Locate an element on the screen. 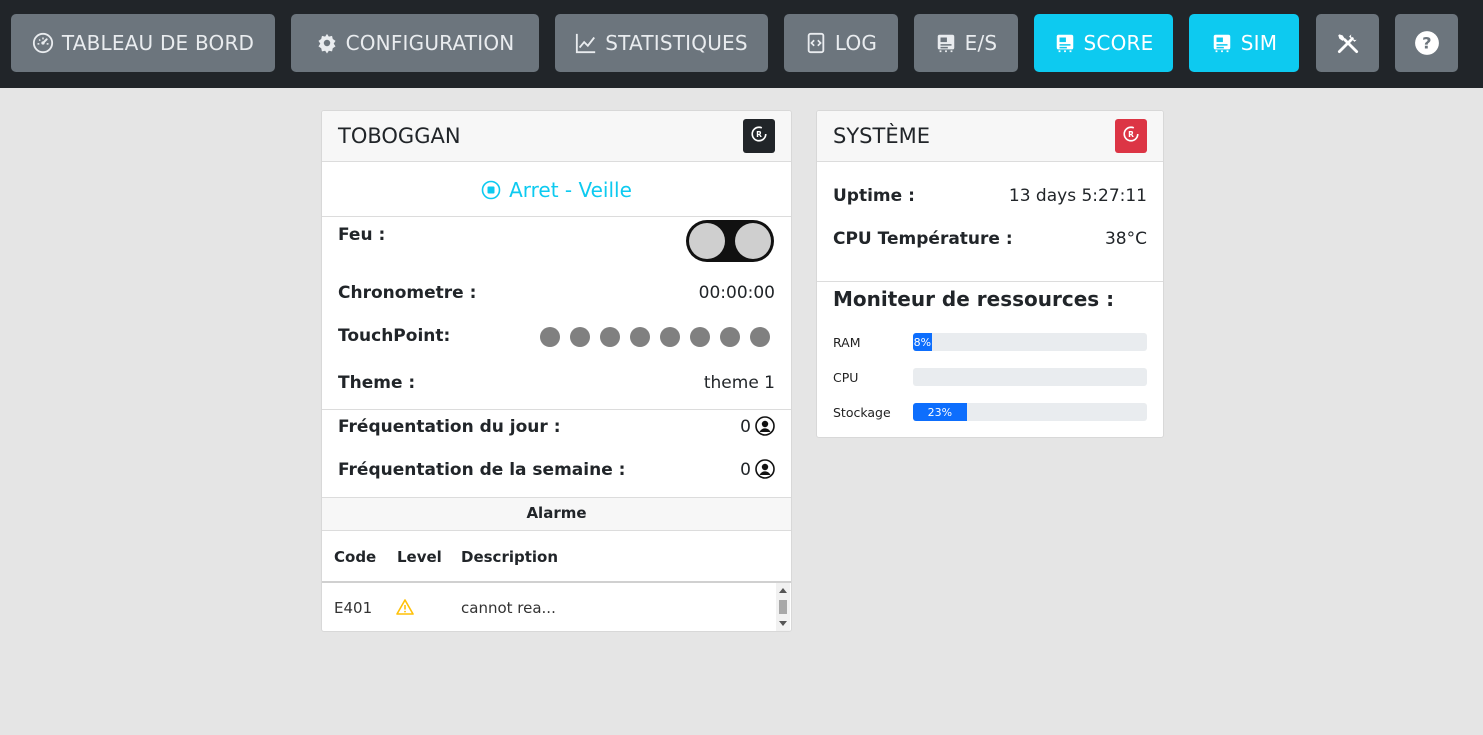  resource-ram-bar: 8% is located at coordinates (1030, 342).